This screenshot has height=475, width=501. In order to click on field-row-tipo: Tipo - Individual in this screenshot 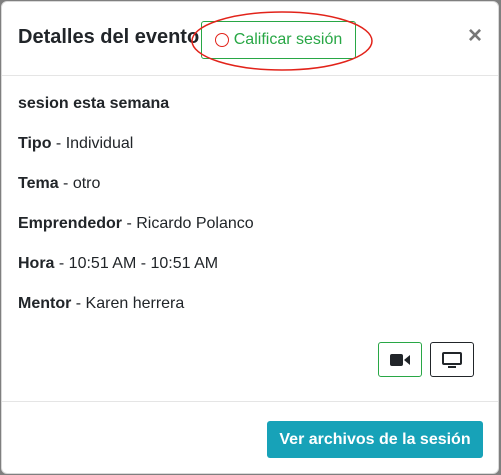, I will do `click(76, 143)`.